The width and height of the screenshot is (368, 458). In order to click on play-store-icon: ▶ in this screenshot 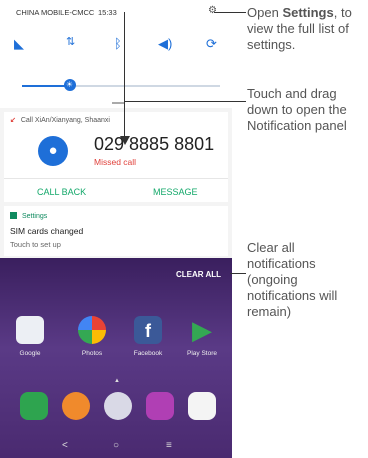, I will do `click(202, 330)`.